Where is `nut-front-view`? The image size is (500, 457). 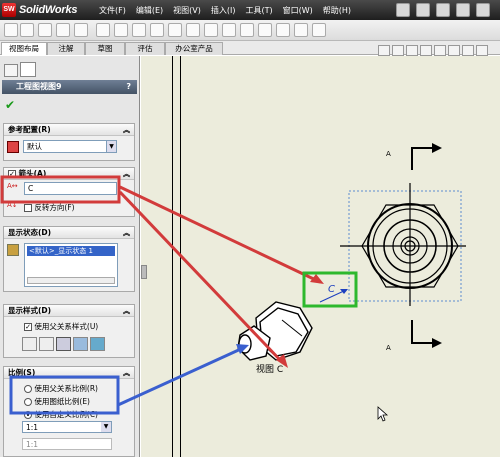 nut-front-view is located at coordinates (403, 244).